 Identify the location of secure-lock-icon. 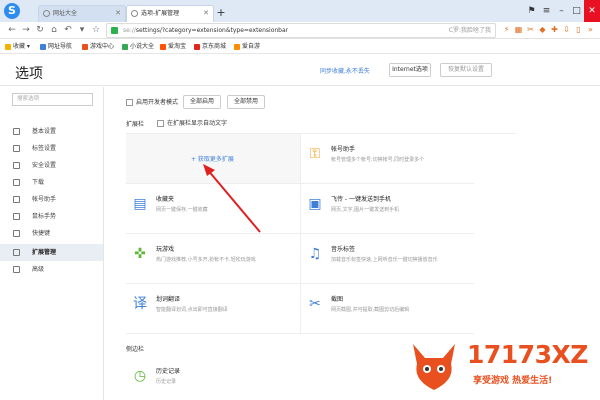
(114, 30).